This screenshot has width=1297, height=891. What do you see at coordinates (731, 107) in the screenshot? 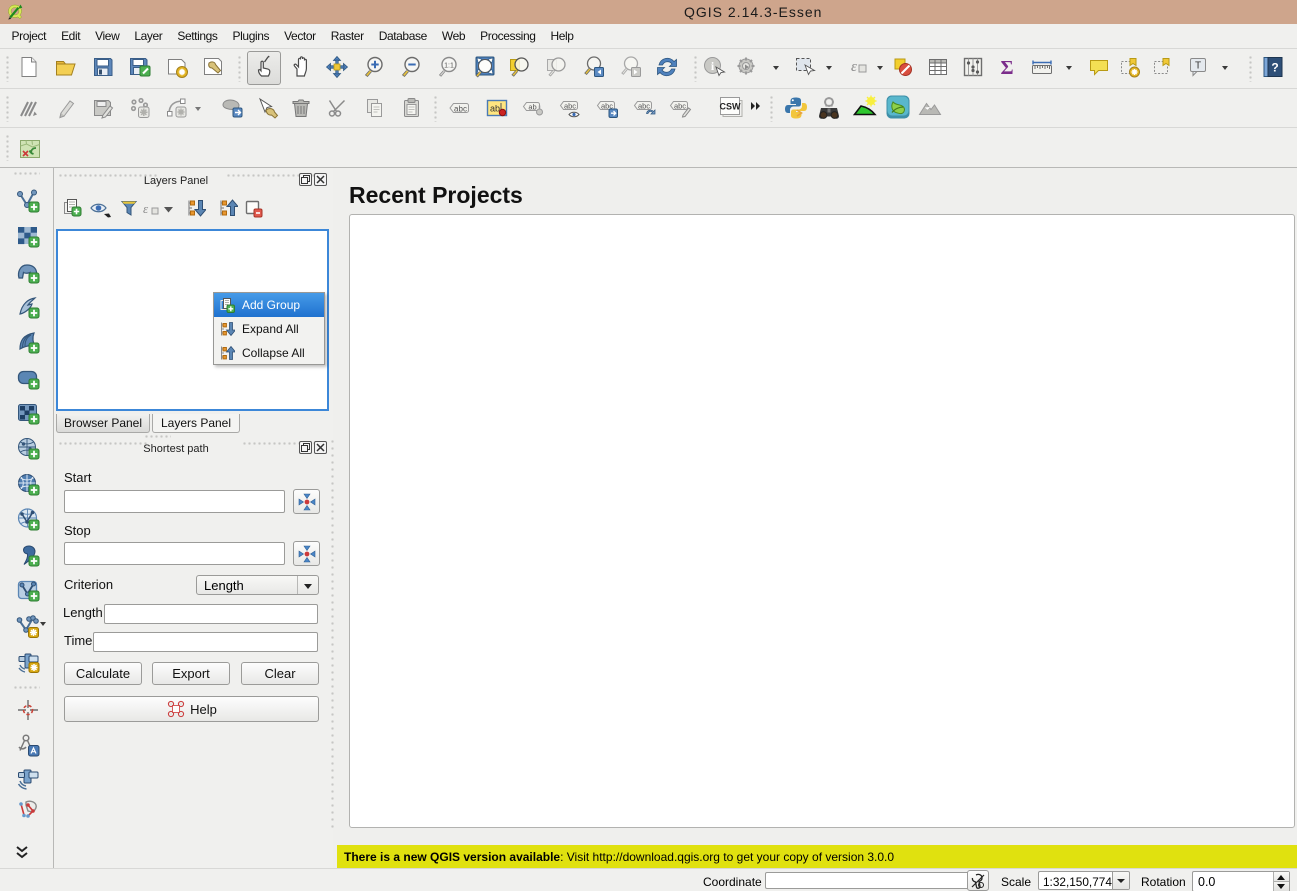
I see `svg-text: CSW` at bounding box center [731, 107].